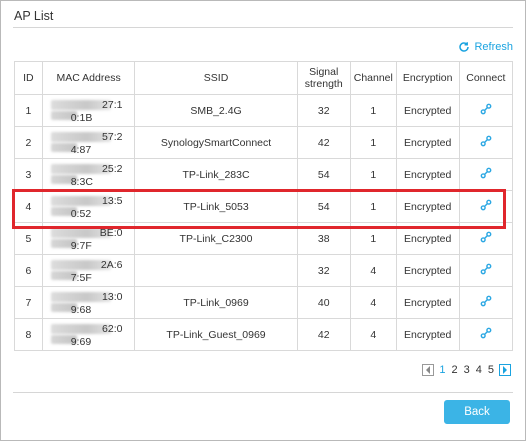 This screenshot has height=441, width=526. Describe the element at coordinates (28, 238) in the screenshot. I see `cell-id: 5` at that location.